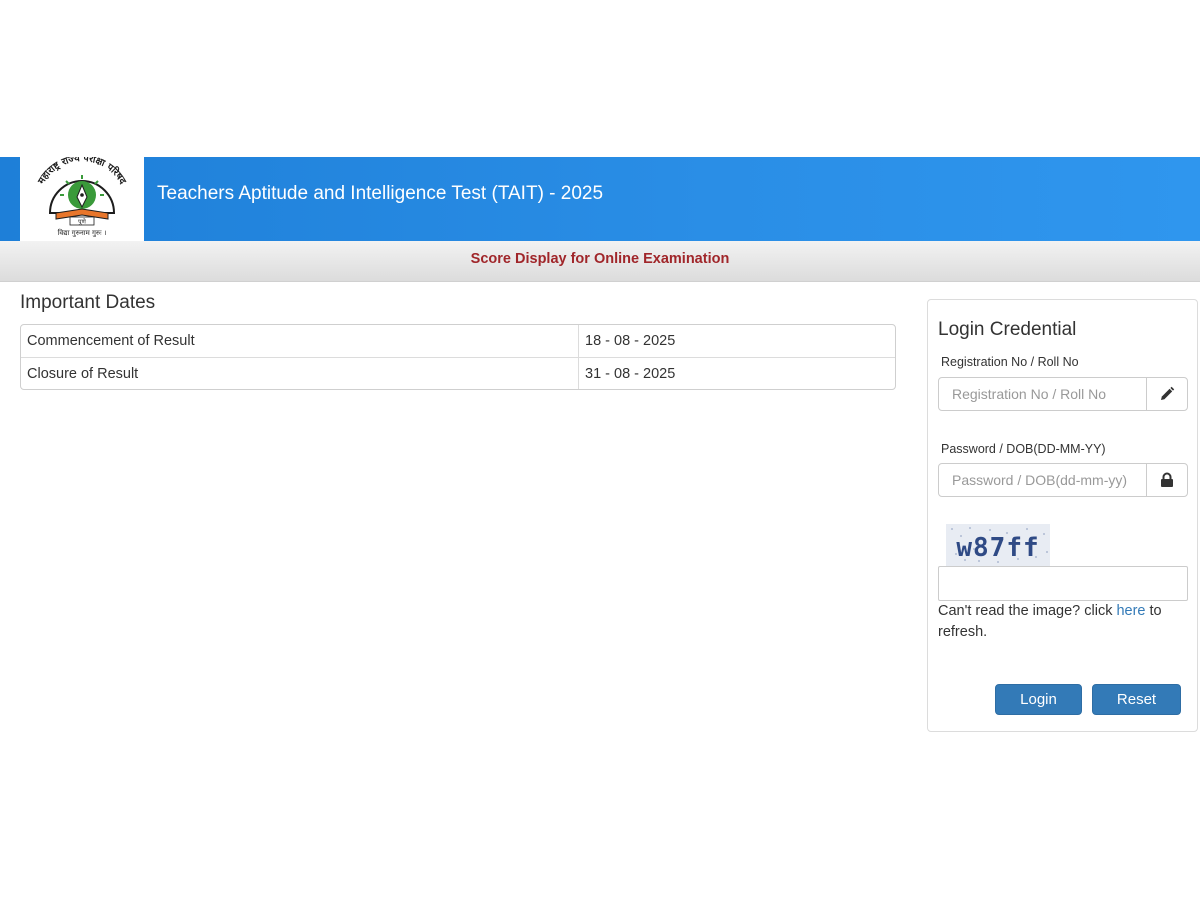 The width and height of the screenshot is (1200, 900). I want to click on registration-input, so click(1042, 394).